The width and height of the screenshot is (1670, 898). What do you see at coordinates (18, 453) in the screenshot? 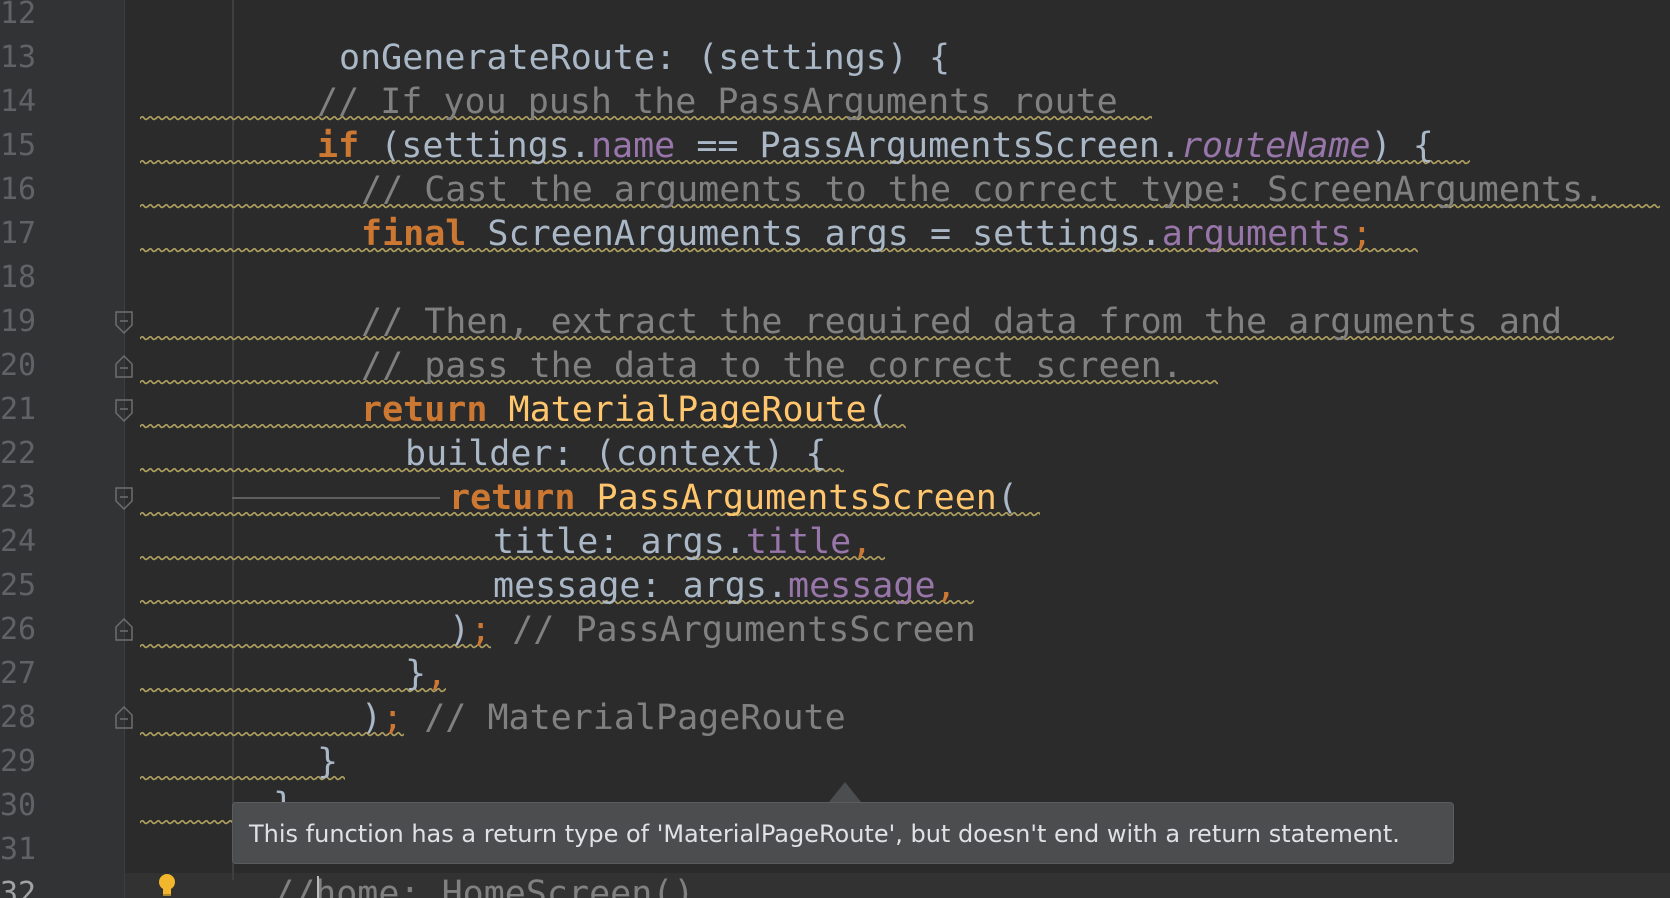
I see `line-number: 22` at bounding box center [18, 453].